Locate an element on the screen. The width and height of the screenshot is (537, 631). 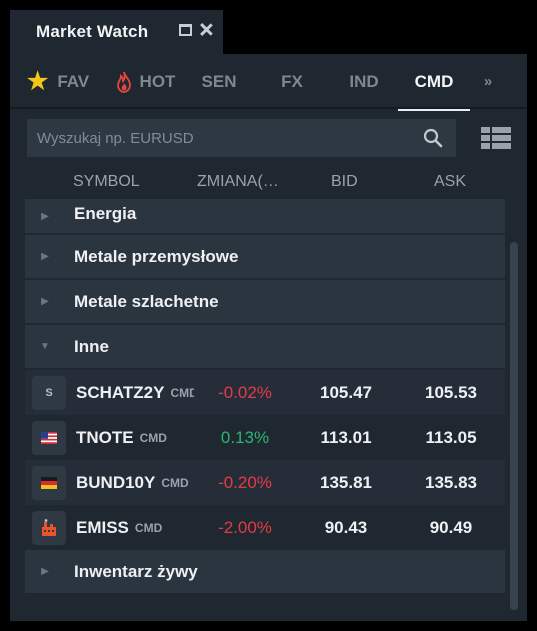
star-icon: ★ is located at coordinates (37, 81).